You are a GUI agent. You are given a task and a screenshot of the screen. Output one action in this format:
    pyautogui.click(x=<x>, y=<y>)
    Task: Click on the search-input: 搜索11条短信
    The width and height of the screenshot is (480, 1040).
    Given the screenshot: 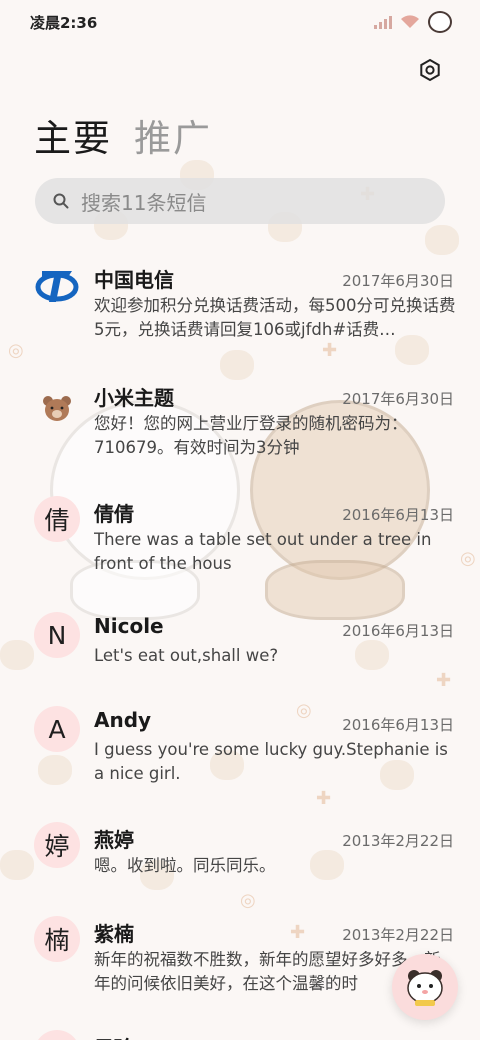 What is the action you would take?
    pyautogui.click(x=240, y=201)
    